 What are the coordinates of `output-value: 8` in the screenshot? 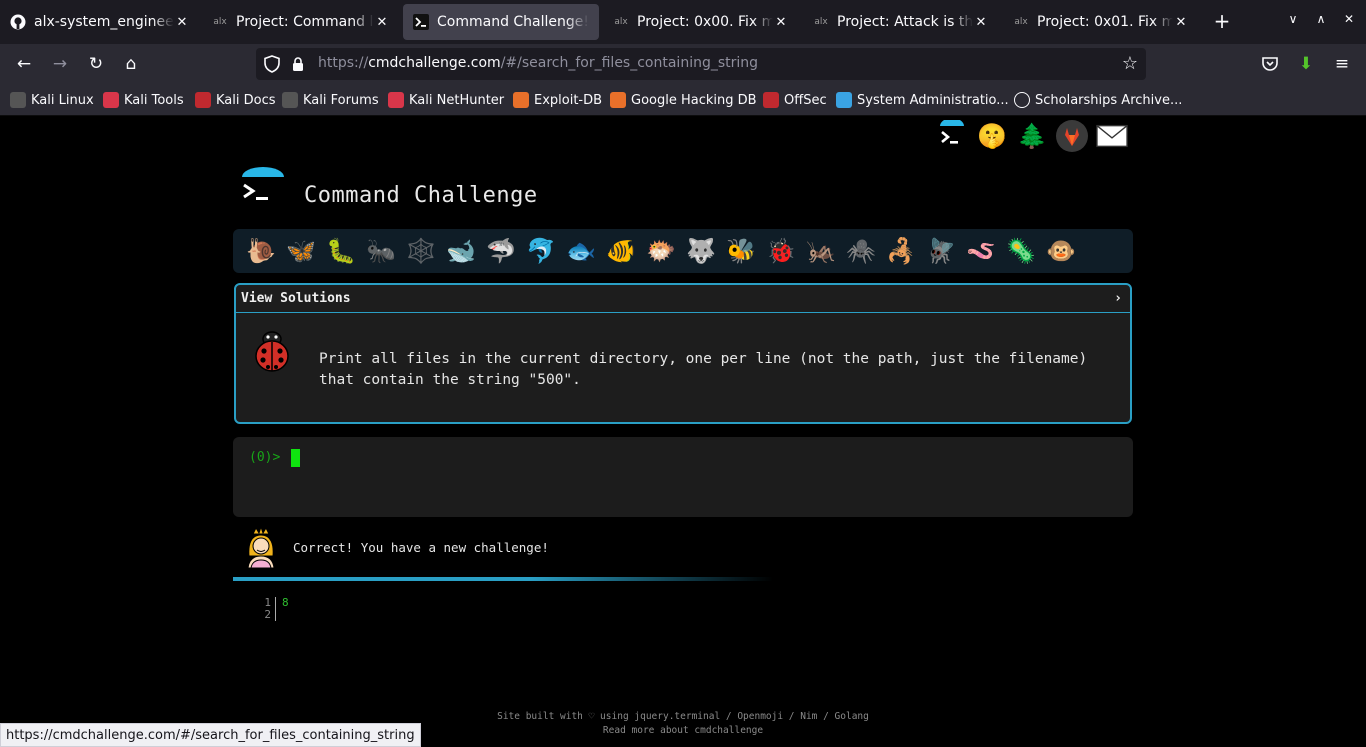 It's located at (285, 602).